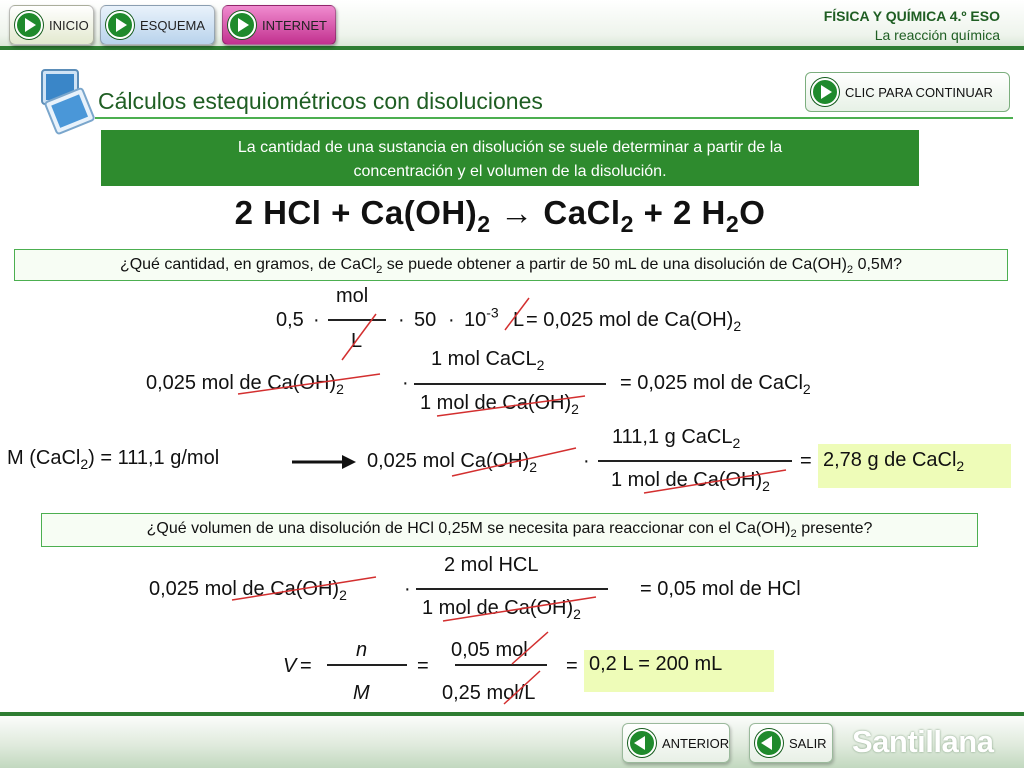  I want to click on footer-divider, so click(512, 714).